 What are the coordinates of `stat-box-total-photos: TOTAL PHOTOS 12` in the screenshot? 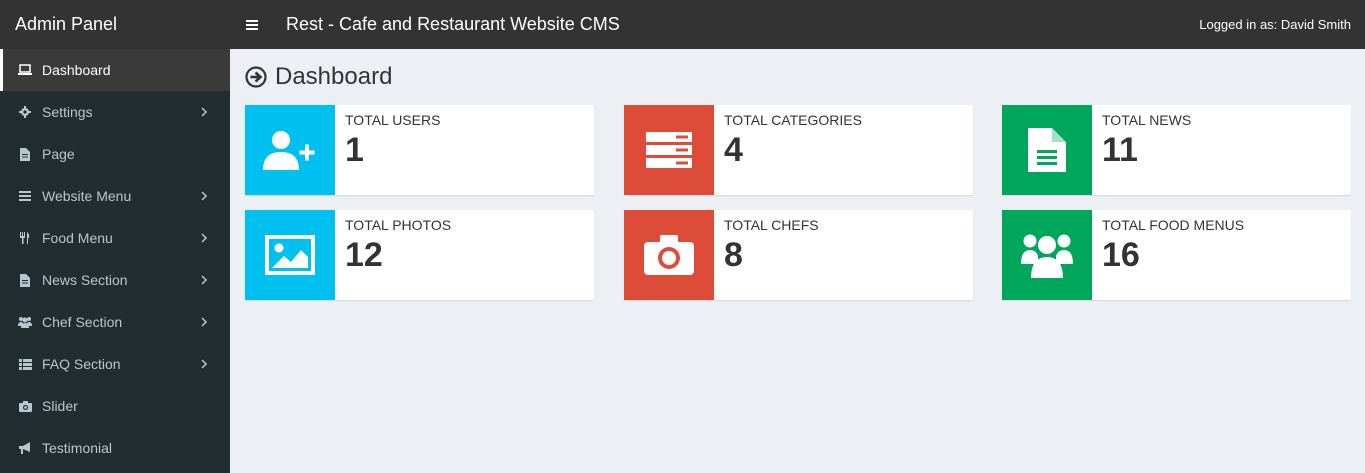 It's located at (419, 255).